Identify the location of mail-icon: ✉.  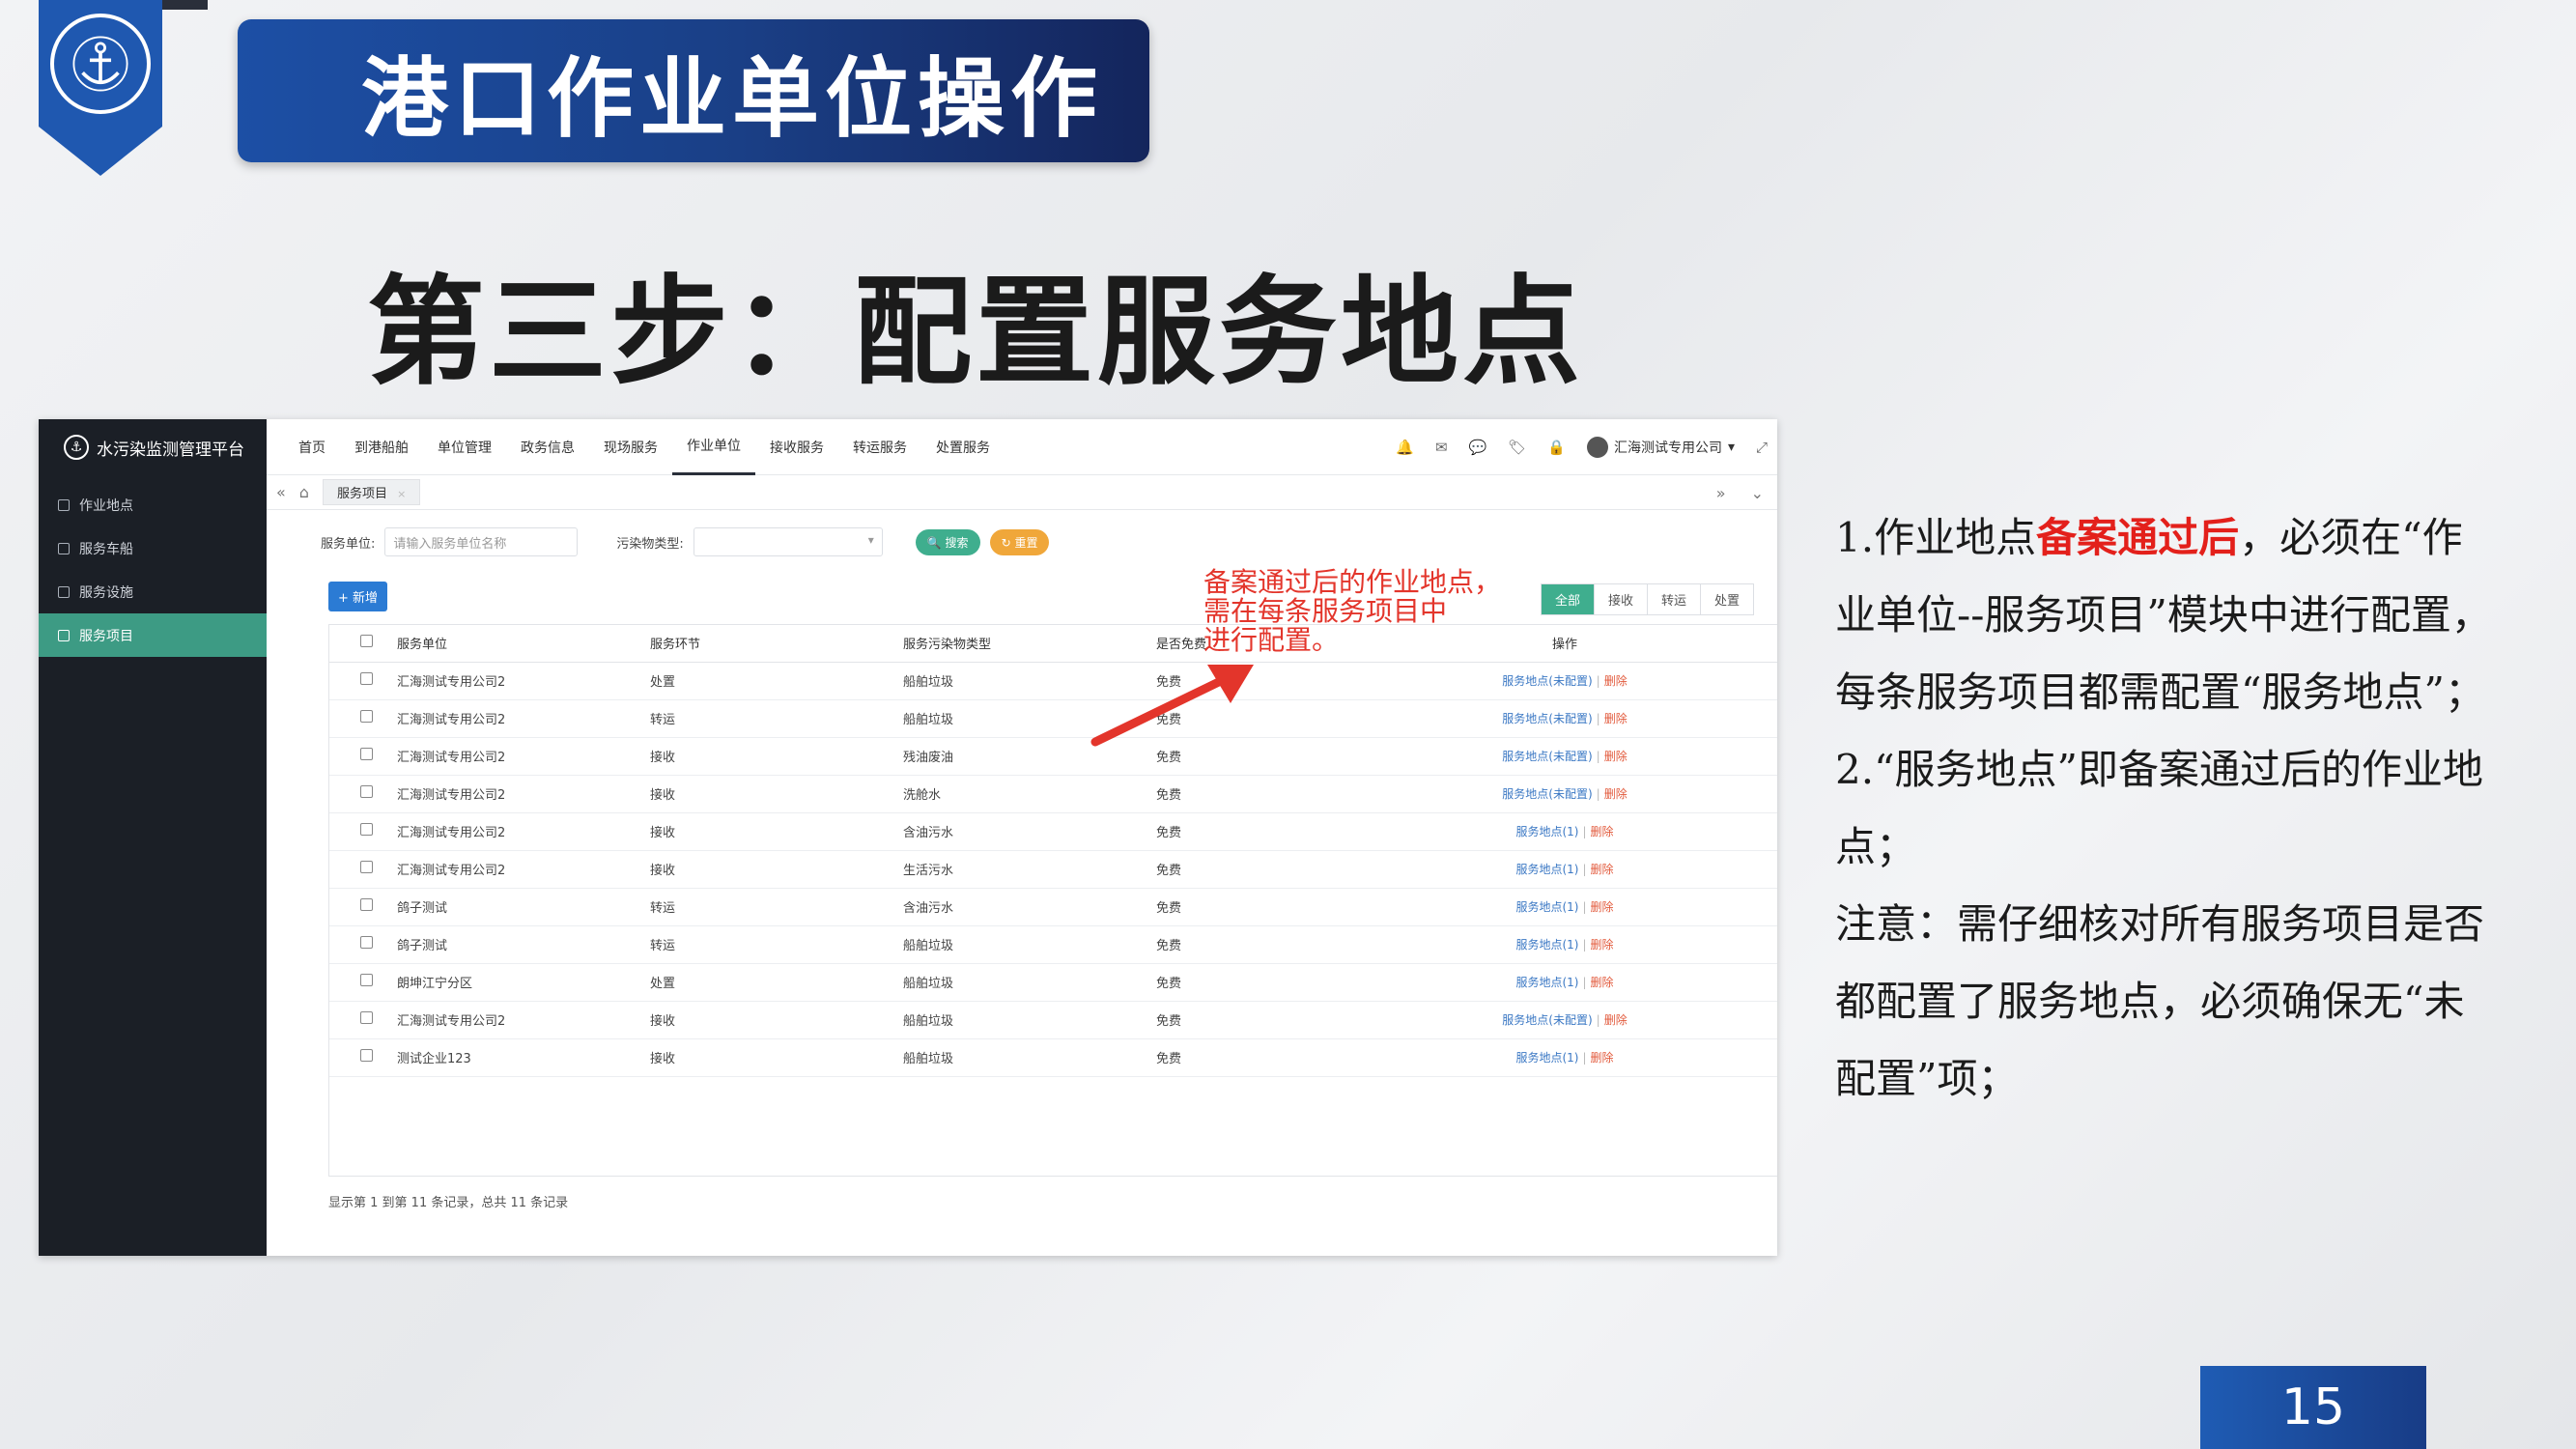
(1441, 447).